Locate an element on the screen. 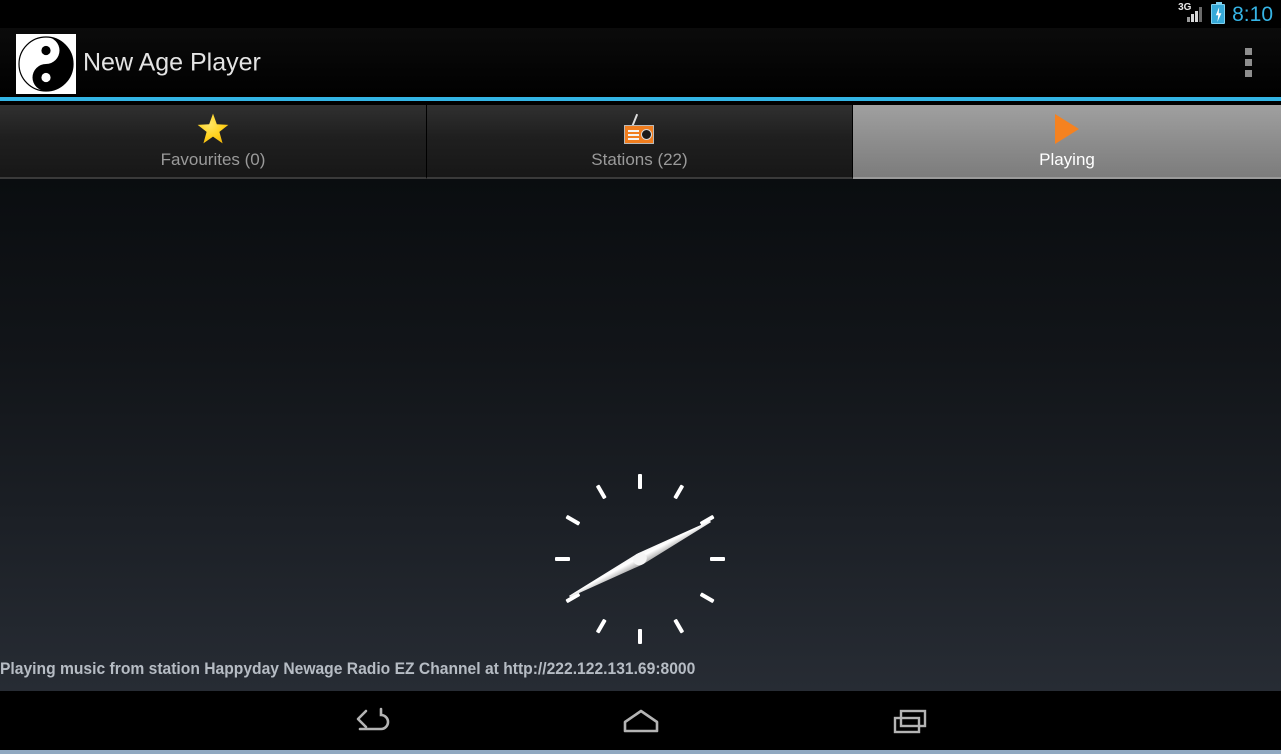 Image resolution: width=1281 pixels, height=754 pixels. charging-bolt-icon is located at coordinates (1218, 14).